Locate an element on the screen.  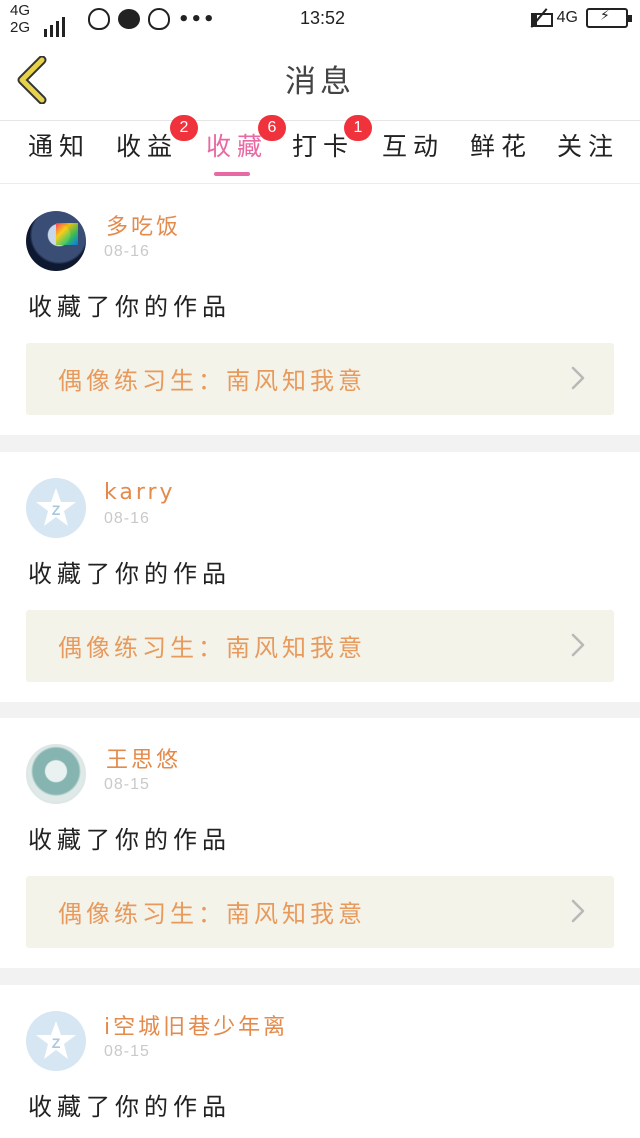
count-badge: 2 is located at coordinates (184, 128).